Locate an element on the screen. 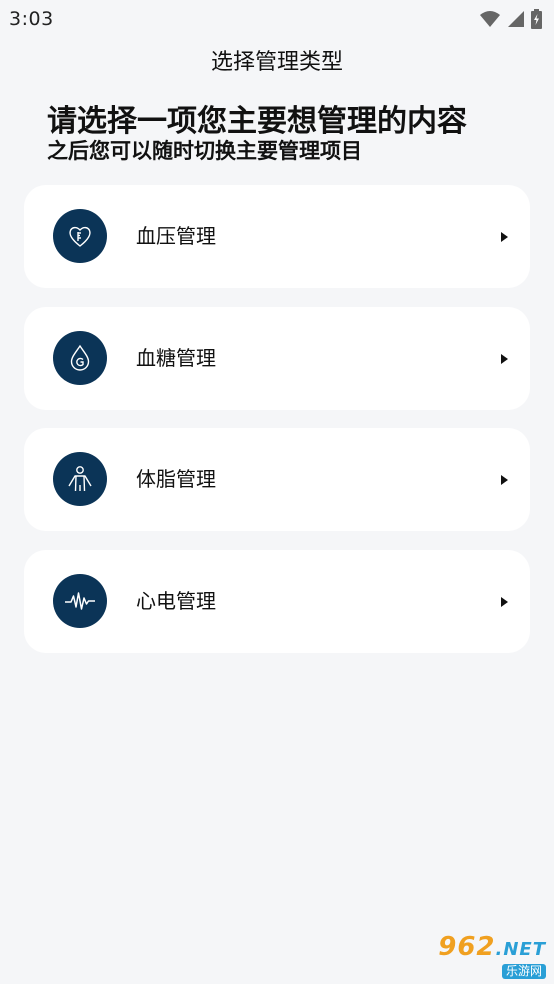 Image resolution: width=554 pixels, height=984 pixels. watermark-number: 962 is located at coordinates (467, 946).